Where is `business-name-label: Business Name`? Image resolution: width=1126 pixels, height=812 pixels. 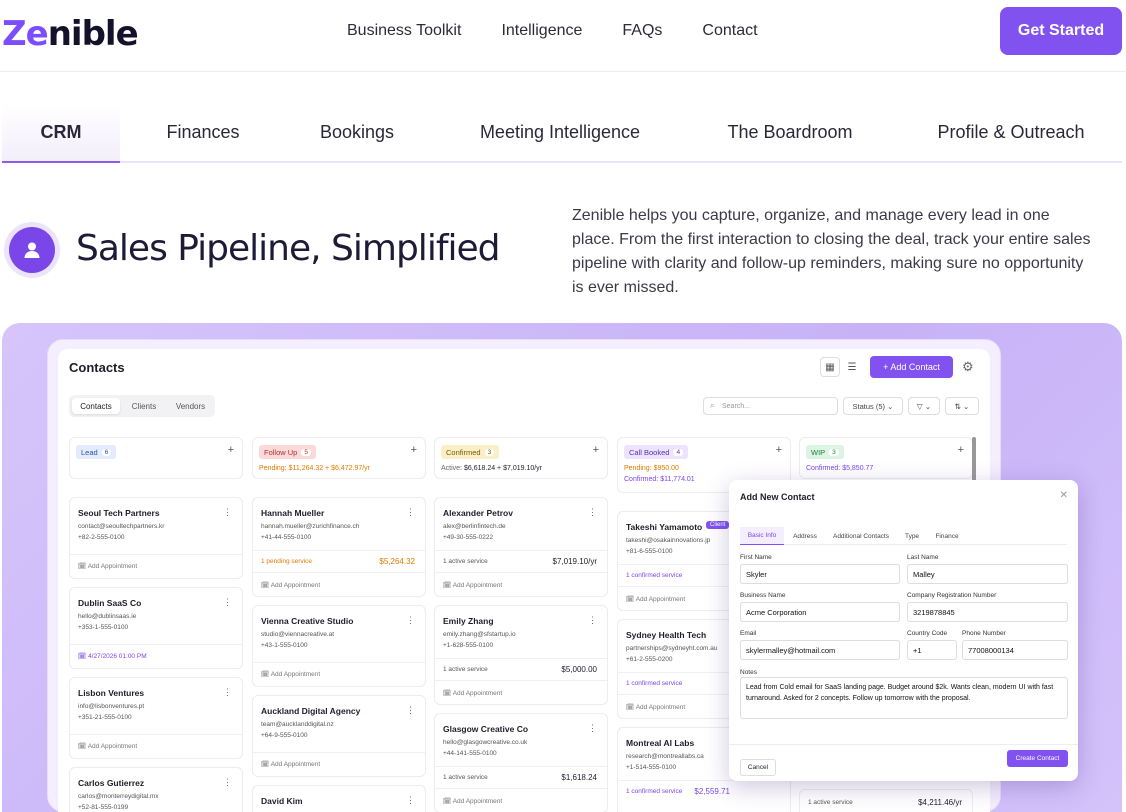 business-name-label: Business Name is located at coordinates (763, 595).